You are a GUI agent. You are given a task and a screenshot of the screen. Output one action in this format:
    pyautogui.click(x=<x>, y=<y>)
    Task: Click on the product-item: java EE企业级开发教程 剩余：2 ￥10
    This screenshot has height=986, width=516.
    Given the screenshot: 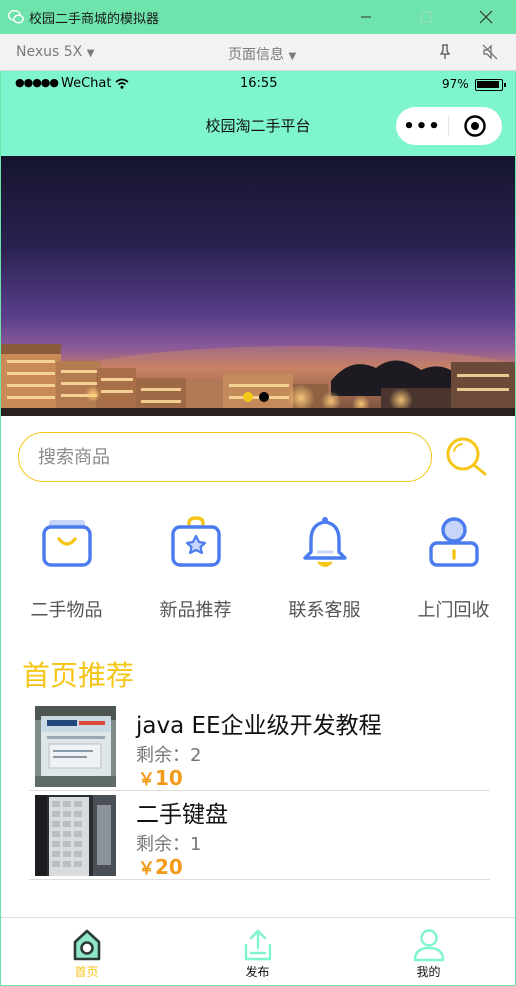 What is the action you would take?
    pyautogui.click(x=259, y=746)
    